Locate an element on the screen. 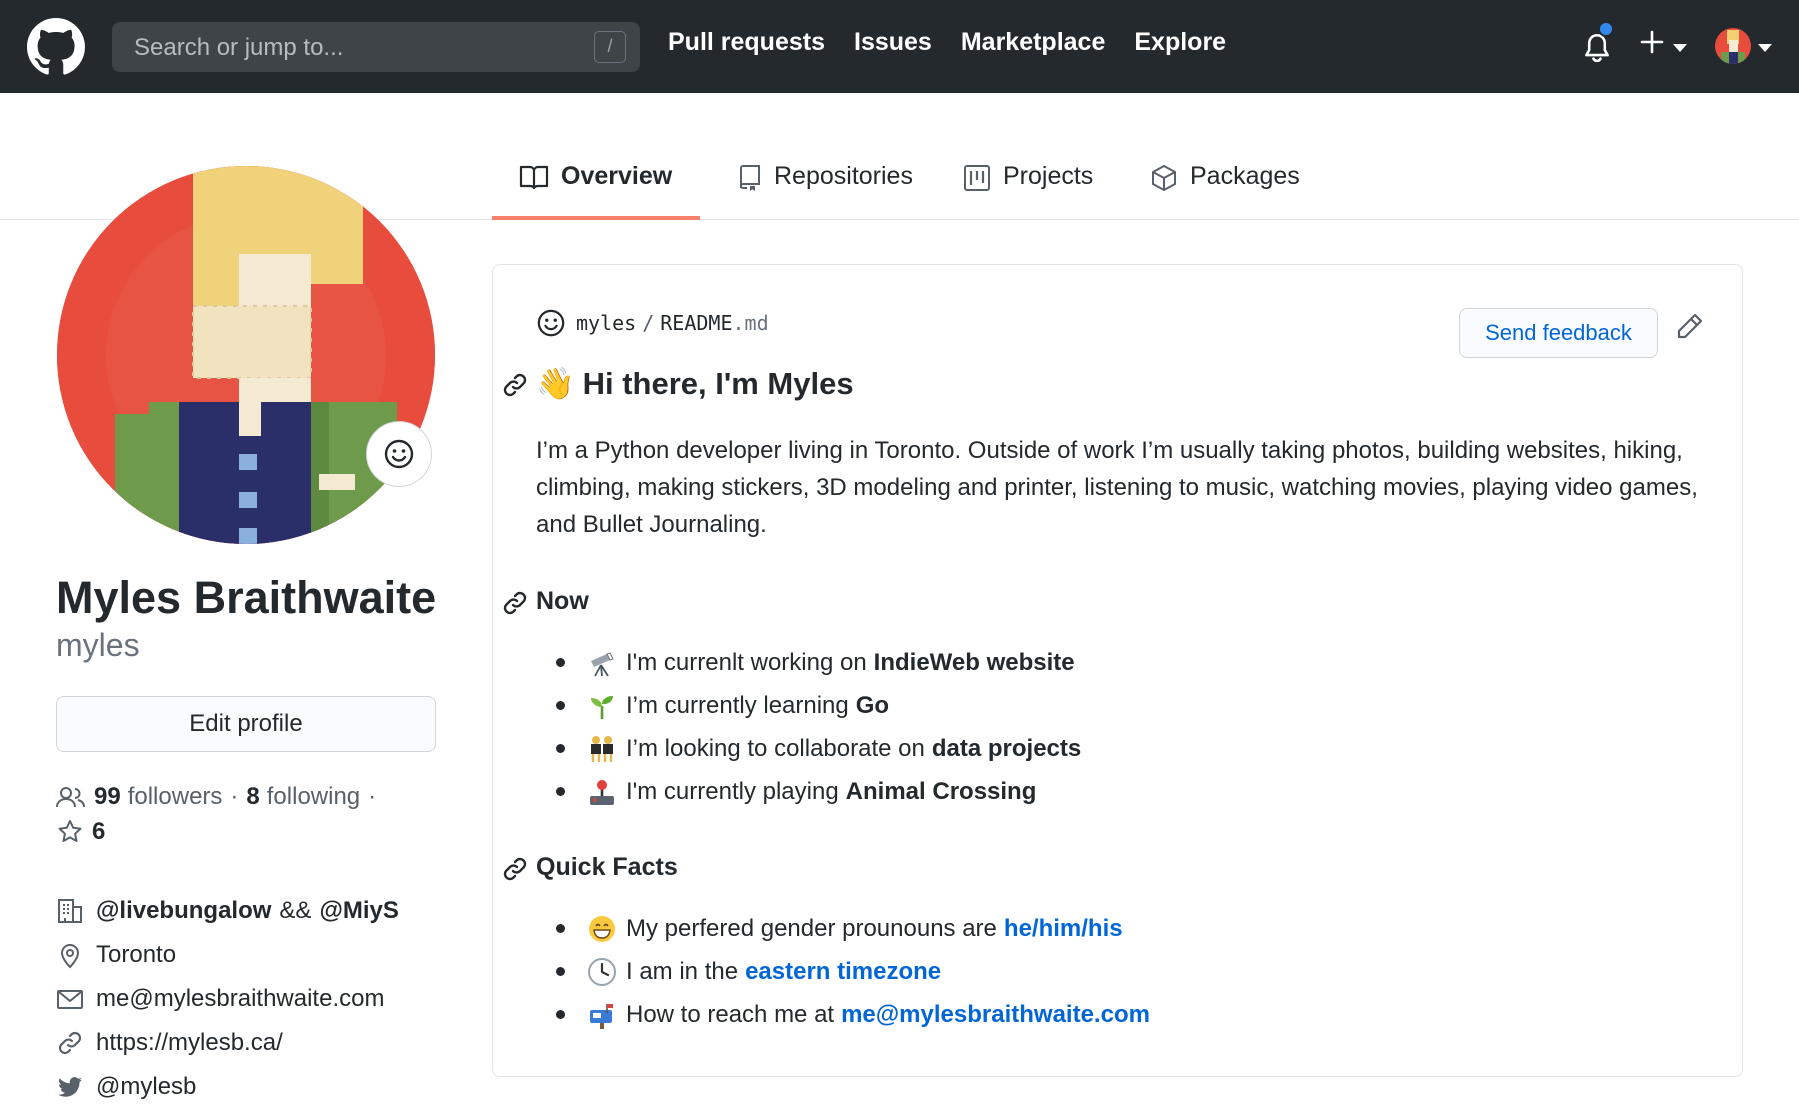  quick-facts-heading: Quick Facts is located at coordinates (607, 867).